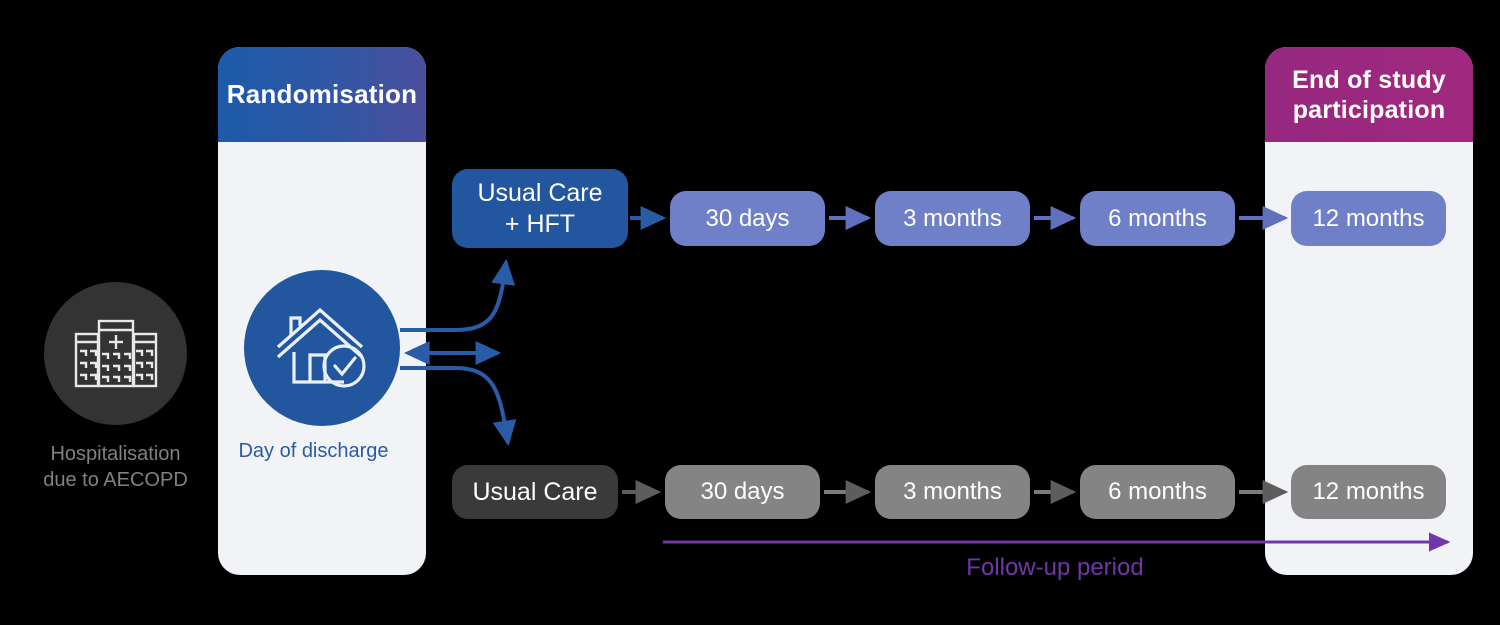 The image size is (1500, 625). I want to click on hospital-icon-circle, so click(115, 353).